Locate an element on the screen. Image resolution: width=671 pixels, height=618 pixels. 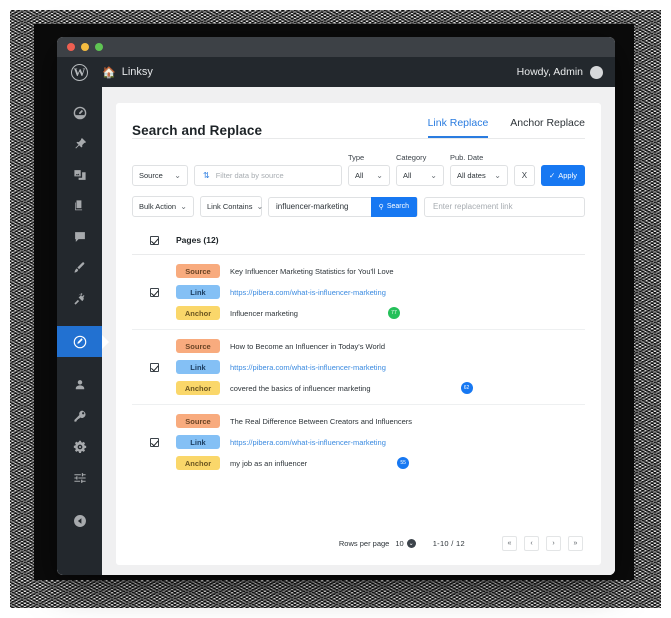
close-window-button is located at coordinates (71, 47).